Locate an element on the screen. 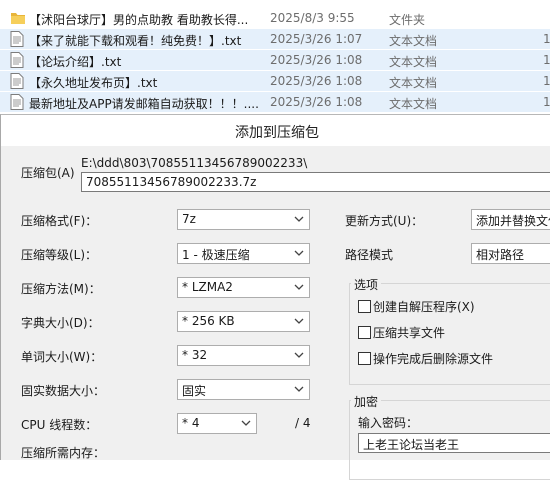 This screenshot has height=480, width=550. shared-label: 压缩共享文件 is located at coordinates (409, 332).